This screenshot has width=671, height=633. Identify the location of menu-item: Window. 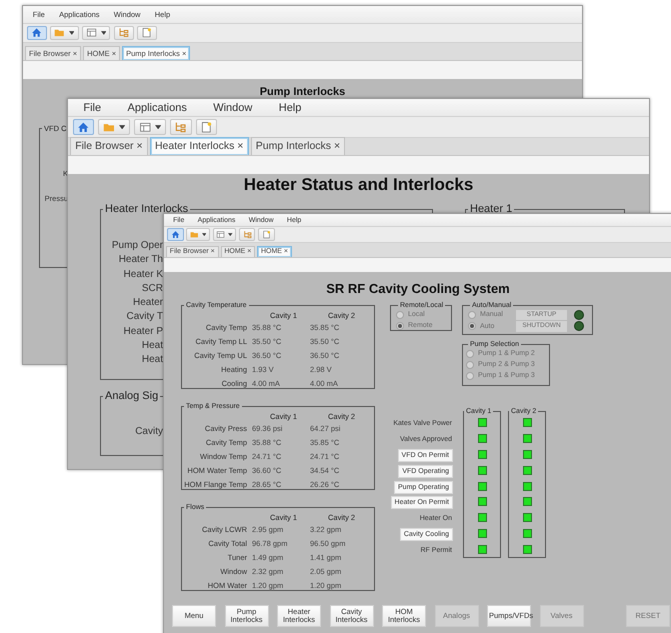
(232, 108).